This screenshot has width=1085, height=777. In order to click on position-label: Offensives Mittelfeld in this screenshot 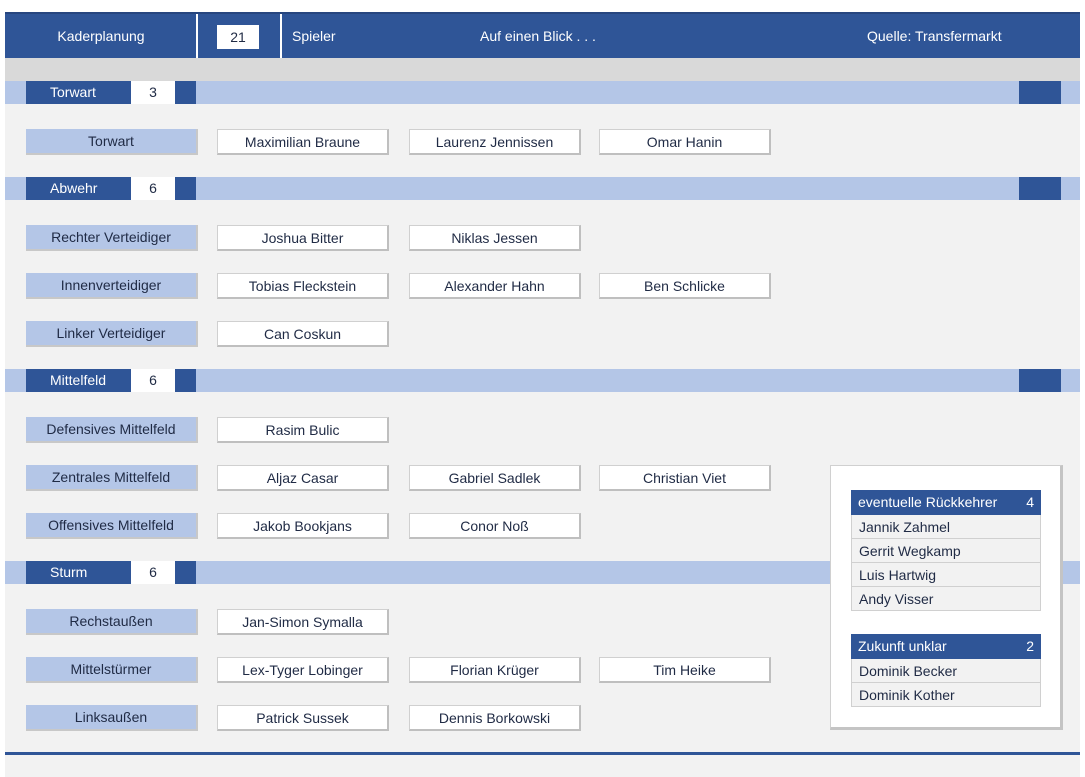, I will do `click(112, 526)`.